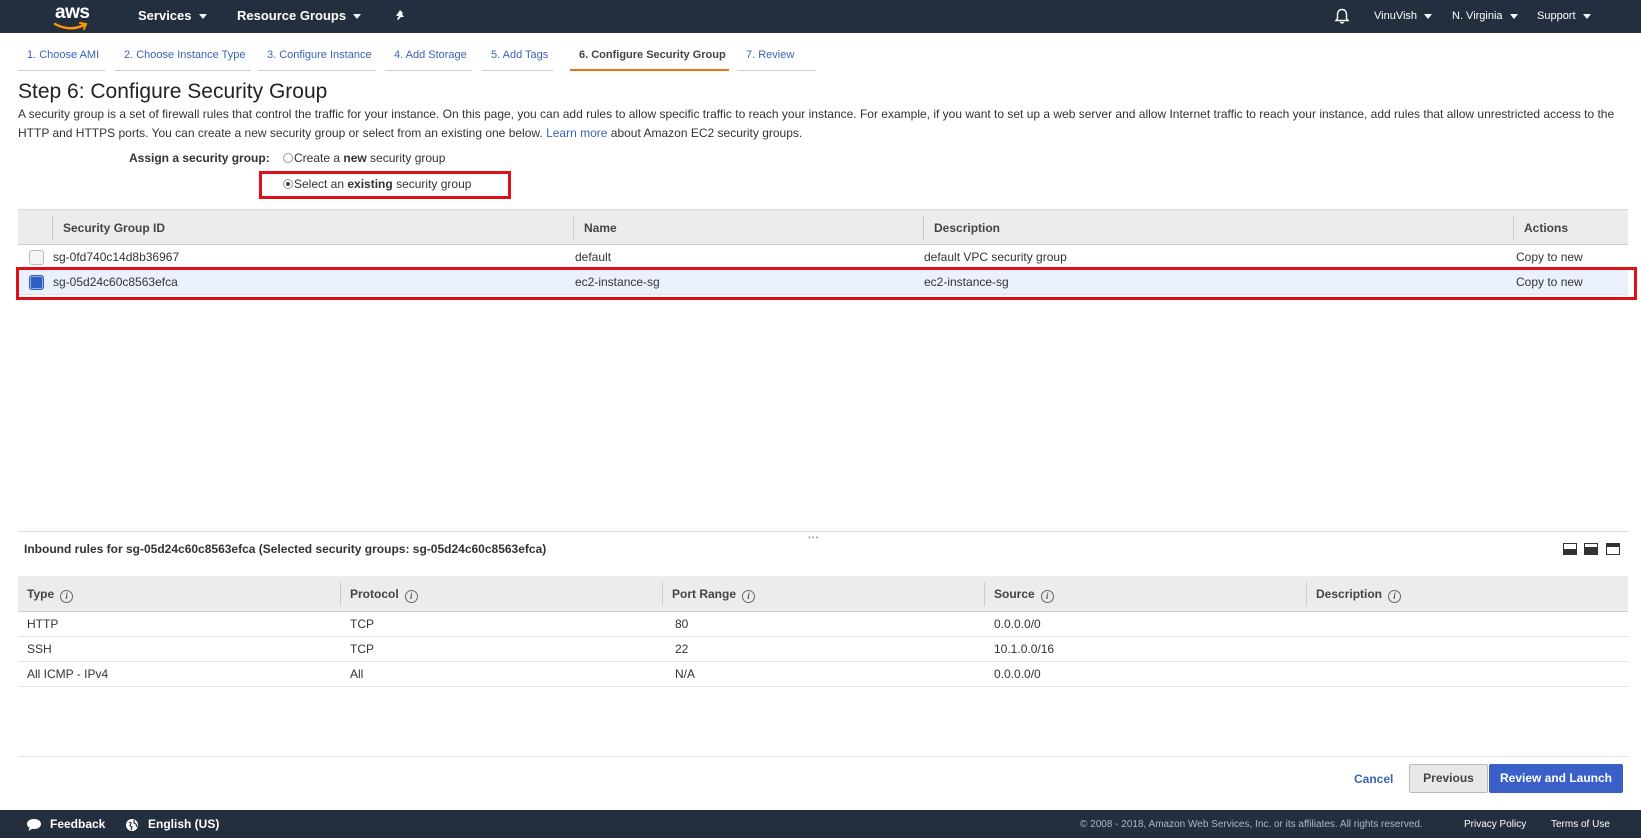  Describe the element at coordinates (132, 825) in the screenshot. I see `globe-icon` at that location.